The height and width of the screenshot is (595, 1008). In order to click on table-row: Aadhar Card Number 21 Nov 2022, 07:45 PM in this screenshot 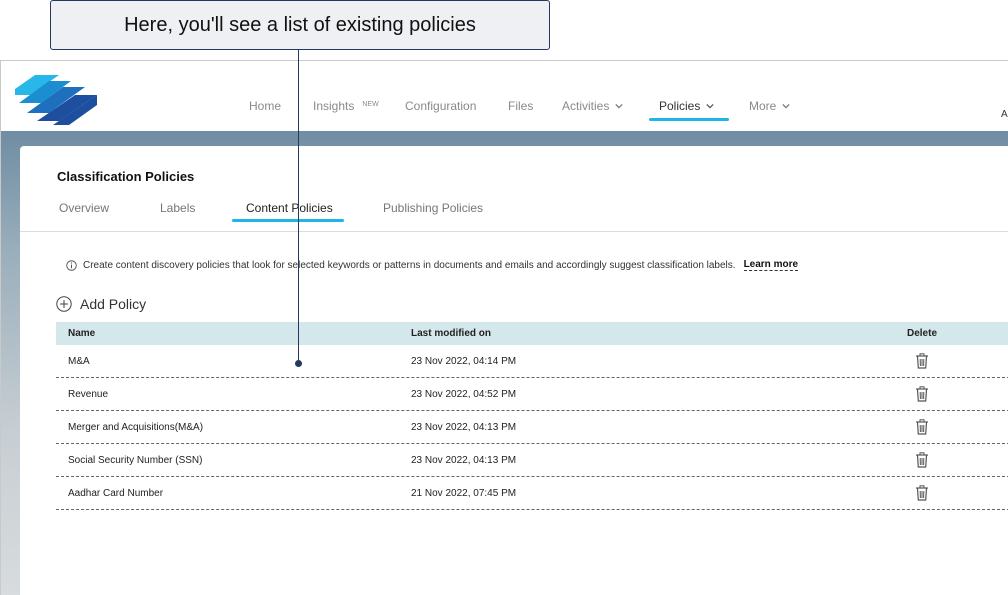, I will do `click(532, 493)`.